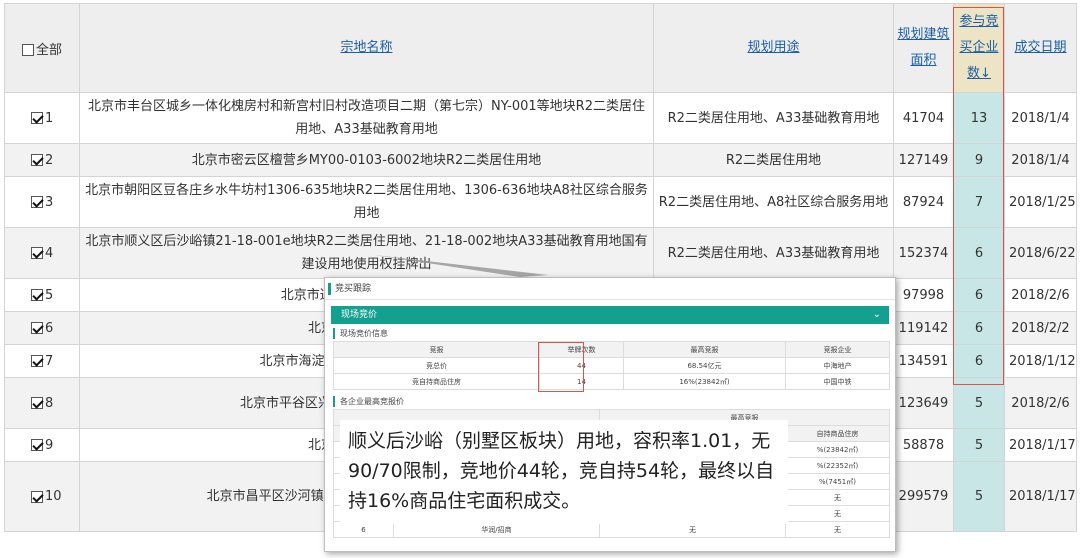 The image size is (1080, 558). I want to click on row-select-cell: 10, so click(42, 496).